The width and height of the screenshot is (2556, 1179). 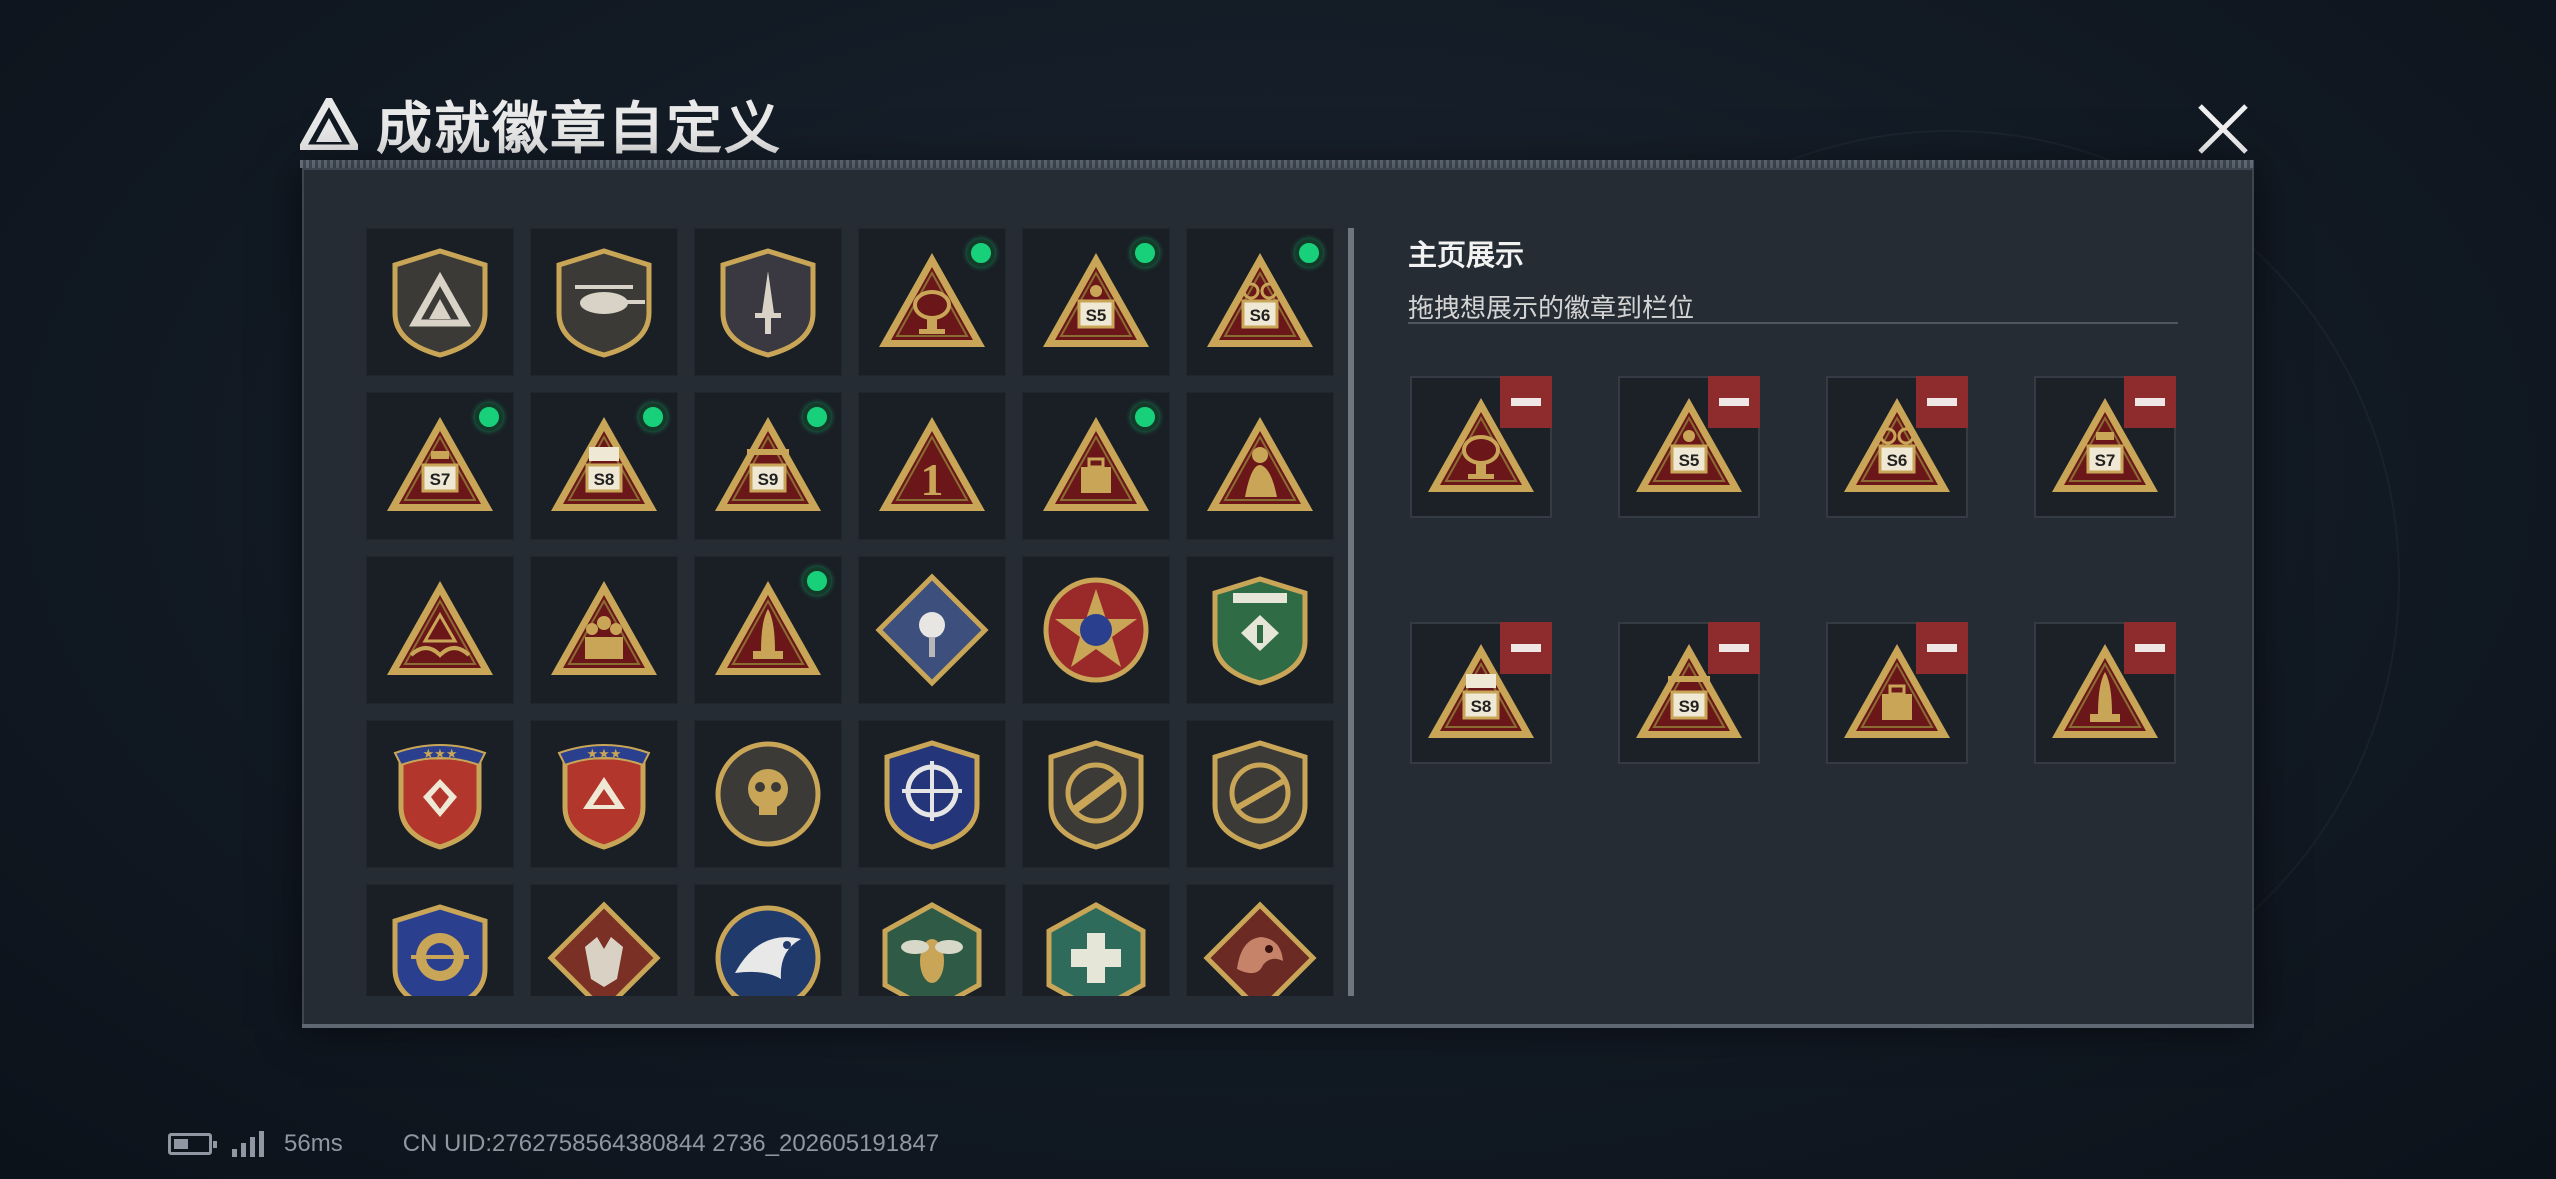 I want to click on showcase-divider, so click(x=1793, y=323).